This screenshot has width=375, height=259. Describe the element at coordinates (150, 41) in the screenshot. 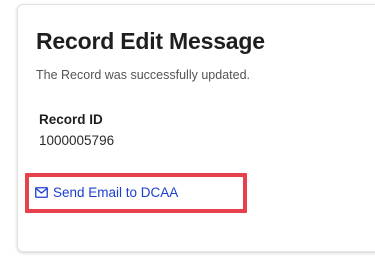

I see `card-title: Record Edit Message` at that location.